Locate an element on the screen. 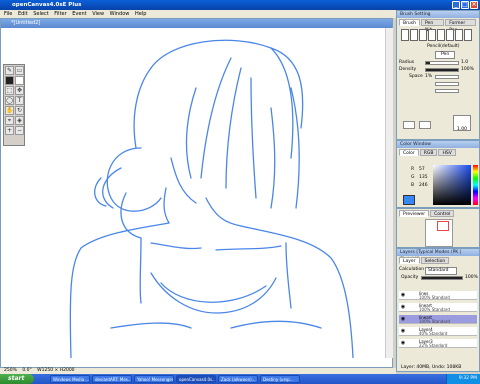 This screenshot has width=480, height=384. menu-select: Select is located at coordinates (40, 14).